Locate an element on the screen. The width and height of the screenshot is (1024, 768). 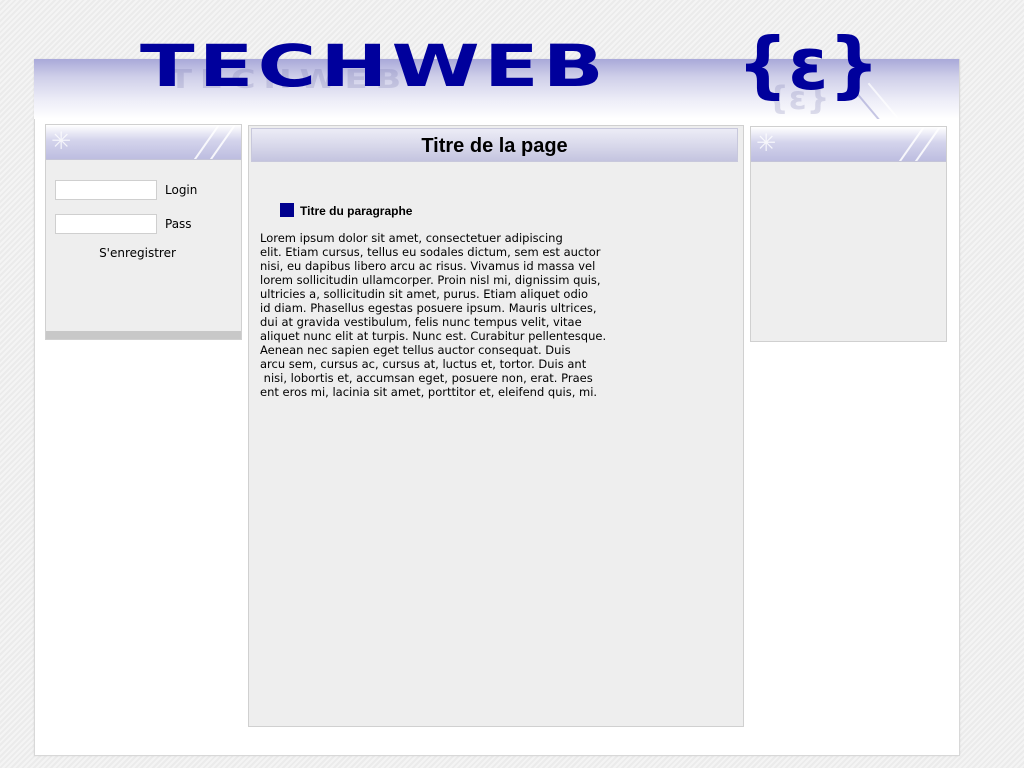
login-panel: ✳ Login Pass S'enregistrer is located at coordinates (143, 232).